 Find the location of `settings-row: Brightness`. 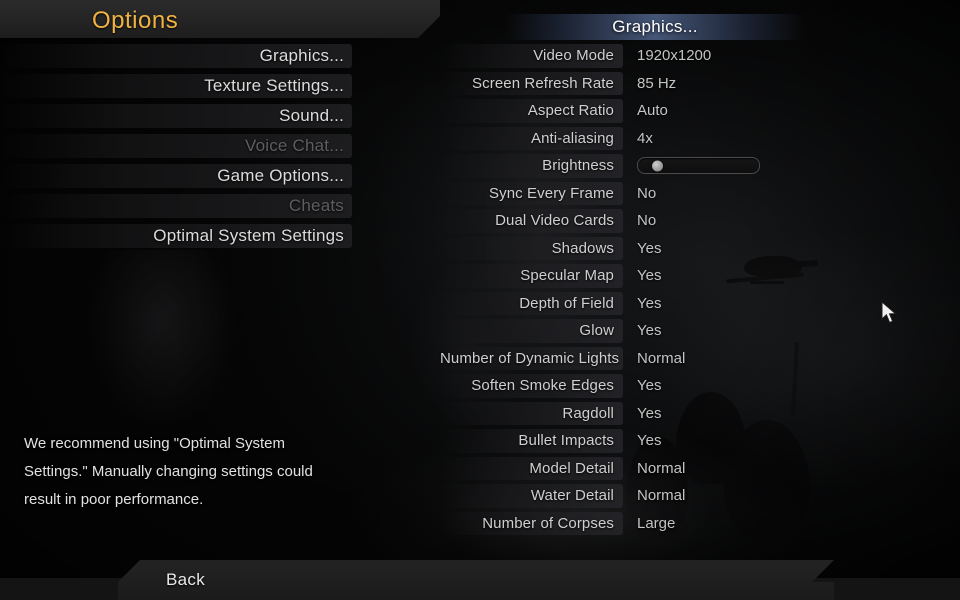

settings-row: Brightness is located at coordinates (640, 166).